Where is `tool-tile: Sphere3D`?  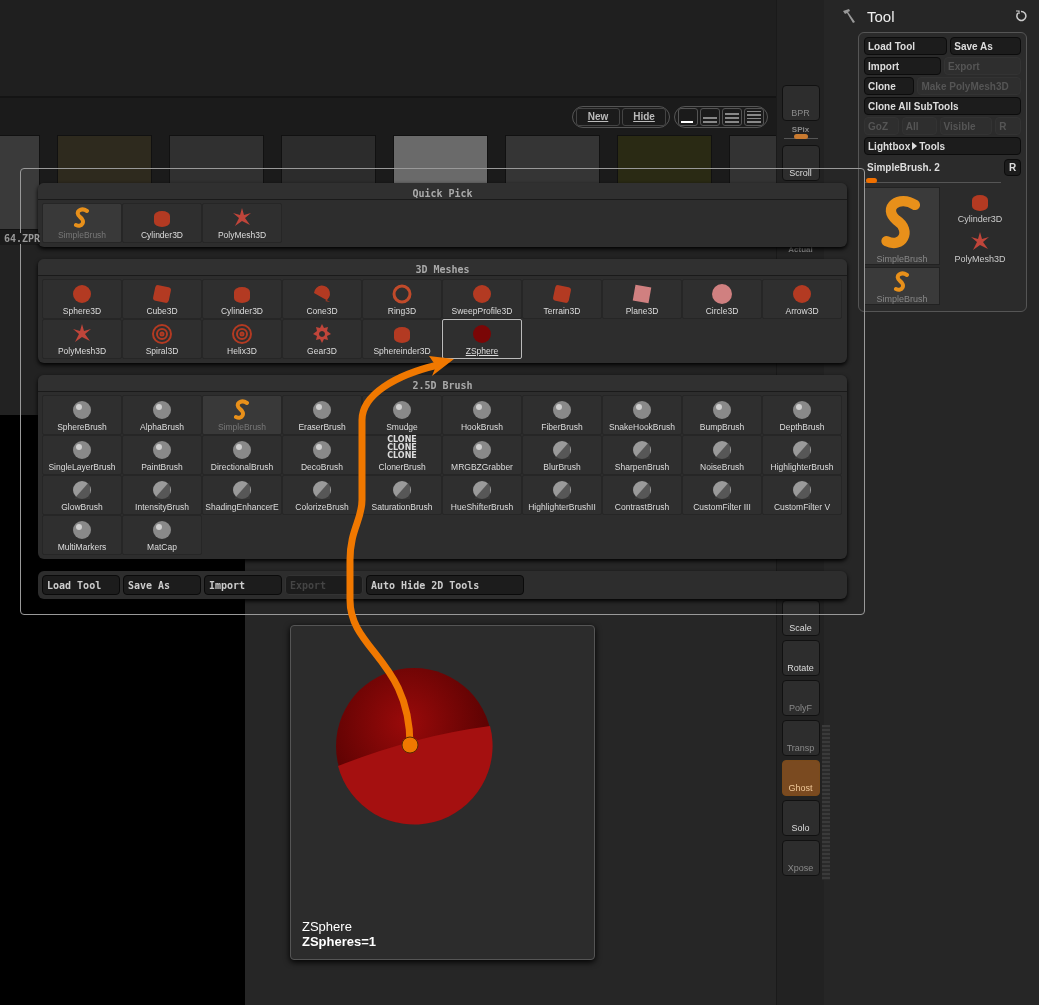
tool-tile: Sphere3D is located at coordinates (82, 299).